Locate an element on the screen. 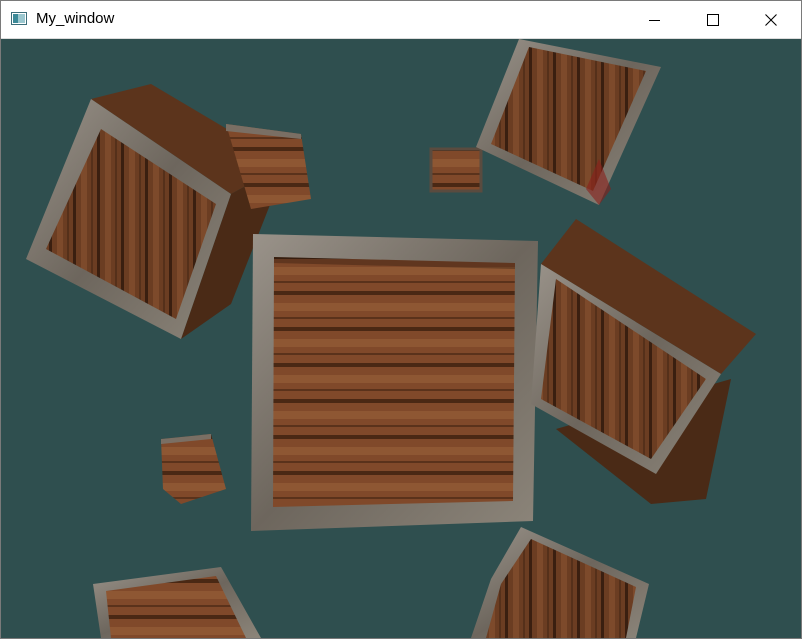  app-window-icon is located at coordinates (19, 18).